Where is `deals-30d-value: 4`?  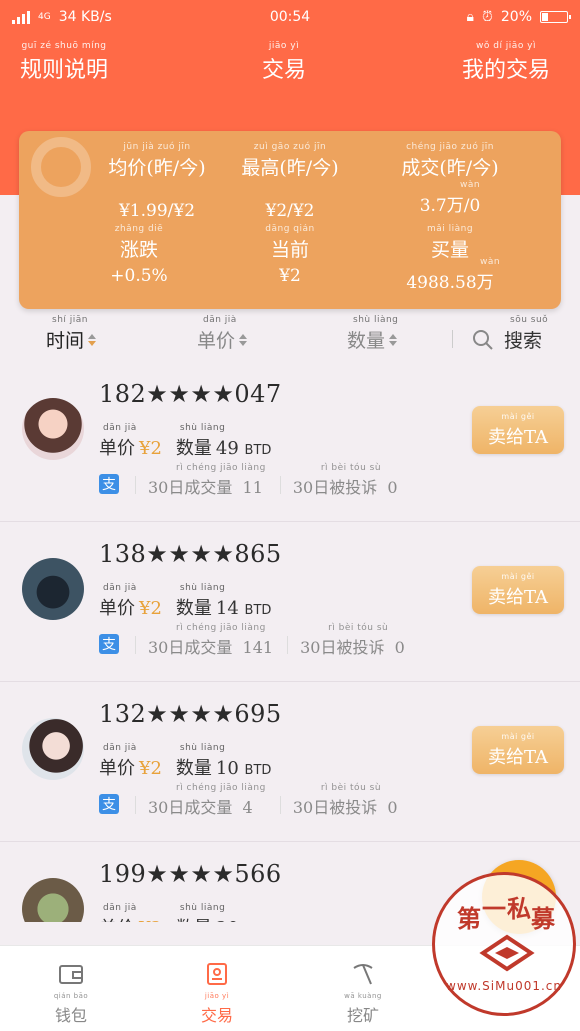
deals-30d-value: 4 is located at coordinates (247, 807).